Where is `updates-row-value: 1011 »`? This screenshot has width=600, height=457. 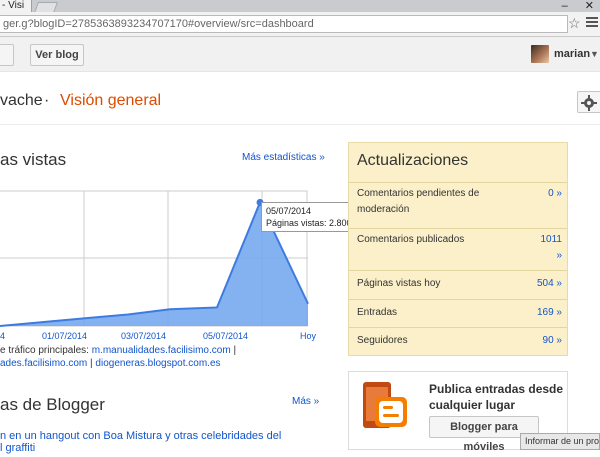 updates-row-value: 1011 » is located at coordinates (548, 248).